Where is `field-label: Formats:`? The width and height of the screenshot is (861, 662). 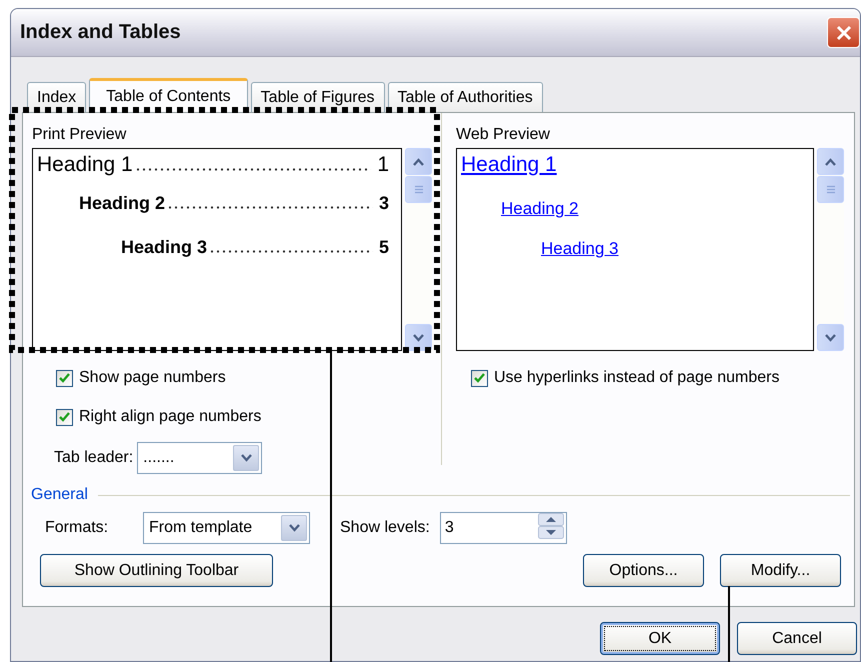
field-label: Formats: is located at coordinates (77, 528).